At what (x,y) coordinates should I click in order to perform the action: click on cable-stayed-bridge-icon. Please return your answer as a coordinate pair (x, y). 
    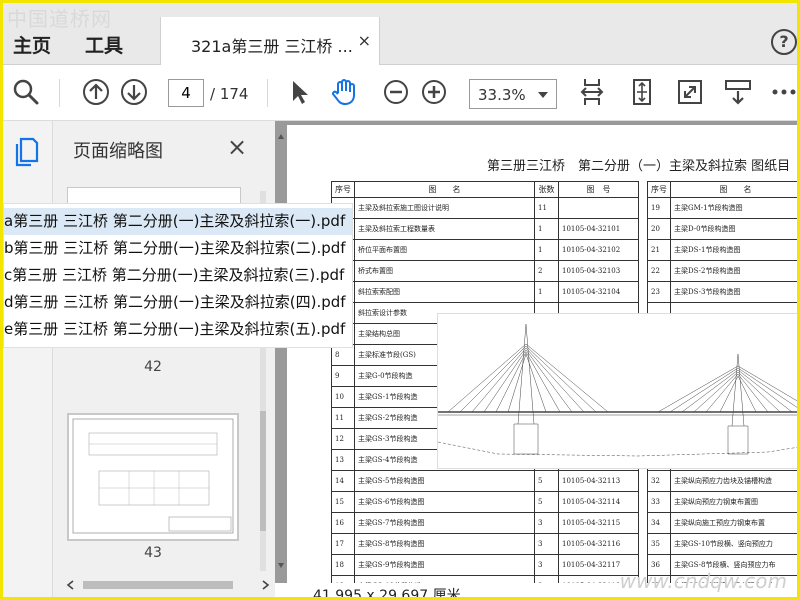
    Looking at the image, I should click on (617, 390).